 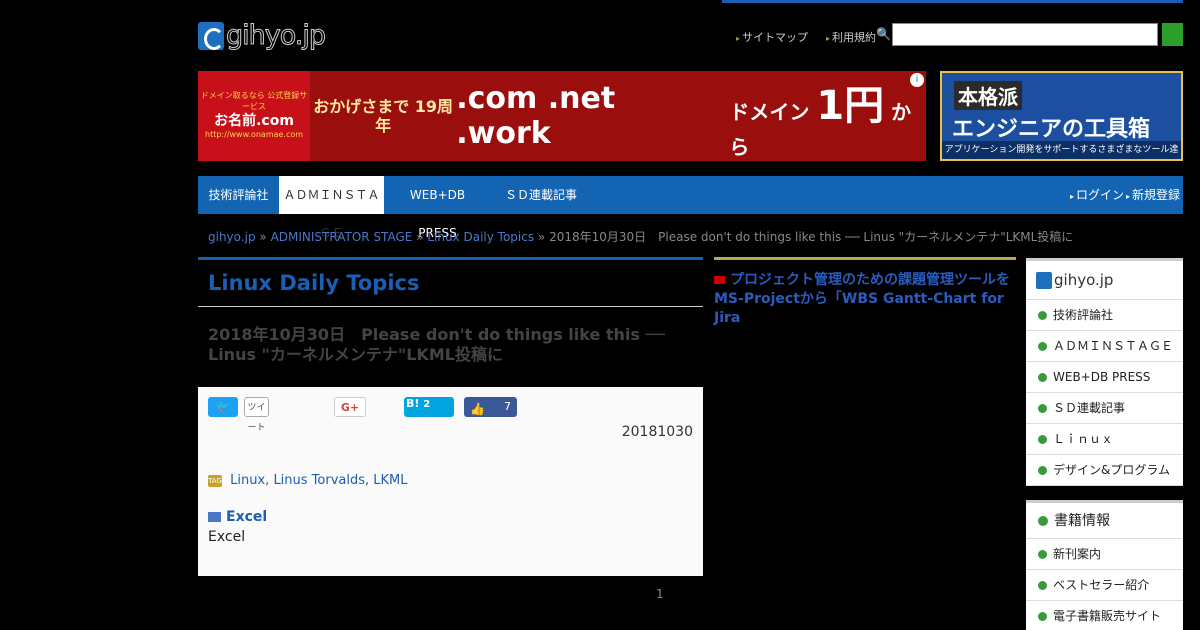 I want to click on site-logo: gihyo.jp, so click(x=262, y=36).